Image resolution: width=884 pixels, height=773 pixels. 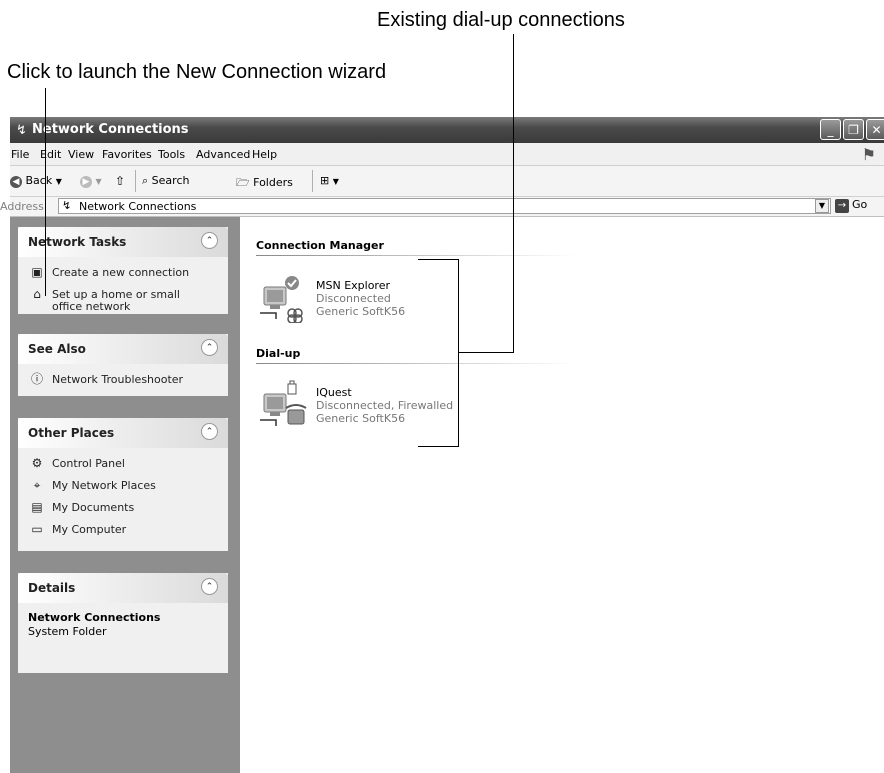 I want to click on views-dropdown-icon: ▼, so click(x=335, y=181).